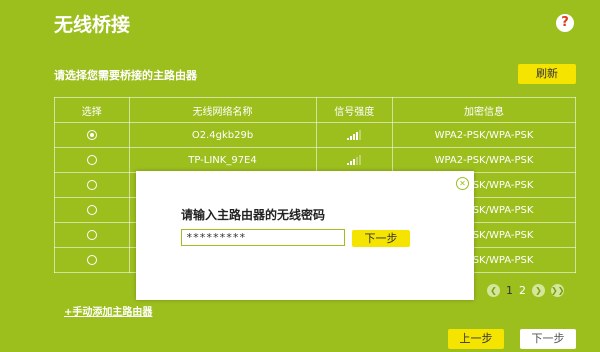 The image size is (600, 352). Describe the element at coordinates (222, 135) in the screenshot. I see `ssid-cell: O2.4gkb29b` at that location.